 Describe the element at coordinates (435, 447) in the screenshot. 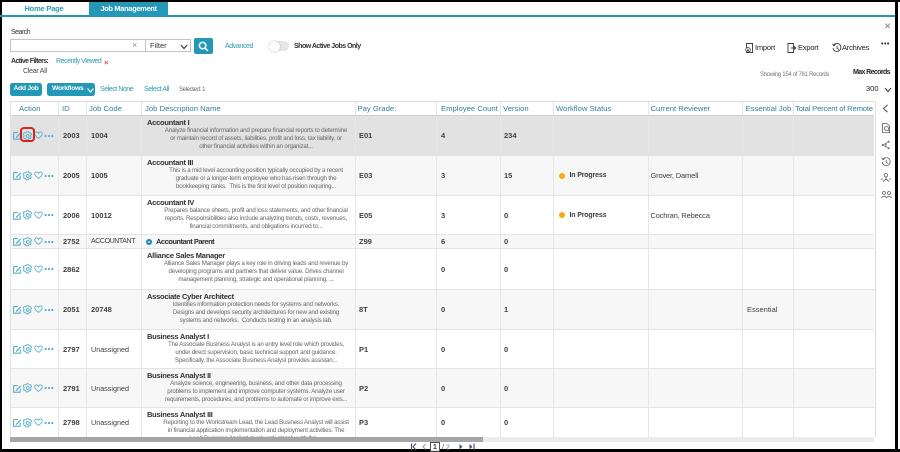

I see `svg-text: 1` at that location.